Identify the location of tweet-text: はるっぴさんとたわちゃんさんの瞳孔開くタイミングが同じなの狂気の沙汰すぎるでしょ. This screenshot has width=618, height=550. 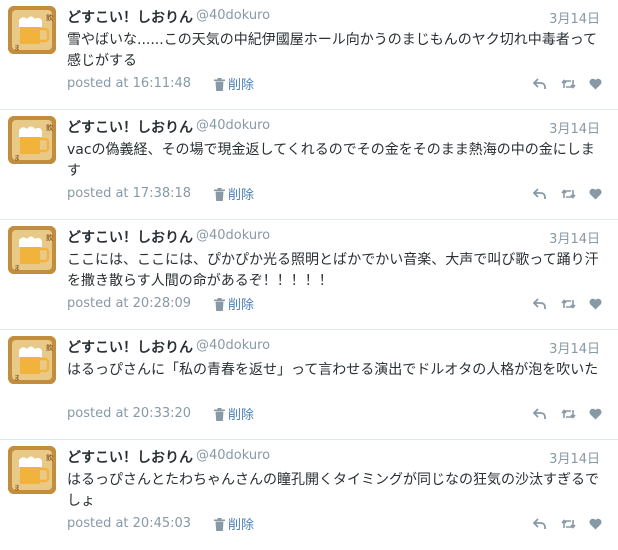
(333, 490).